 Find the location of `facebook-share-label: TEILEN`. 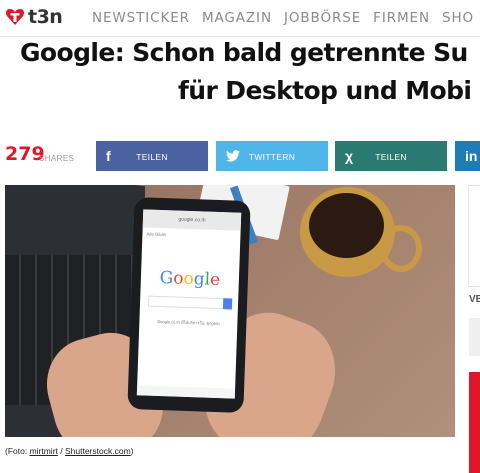

facebook-share-label: TEILEN is located at coordinates (152, 157).